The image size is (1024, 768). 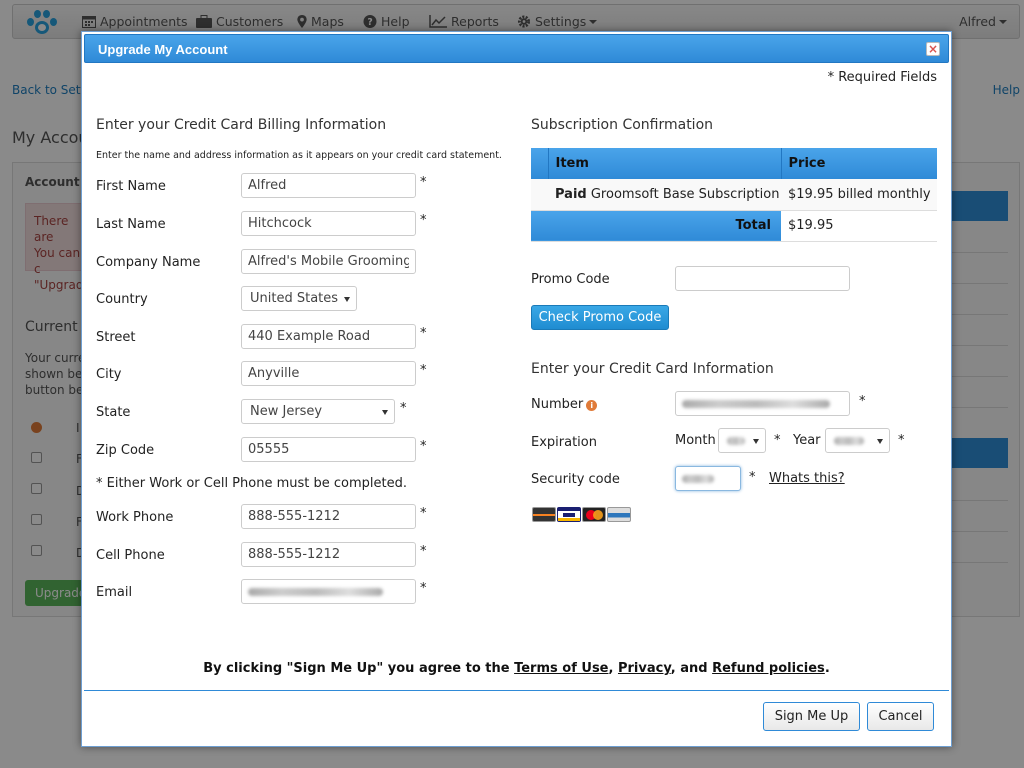 What do you see at coordinates (652, 369) in the screenshot?
I see `card-heading: Enter your Credit Card Information` at bounding box center [652, 369].